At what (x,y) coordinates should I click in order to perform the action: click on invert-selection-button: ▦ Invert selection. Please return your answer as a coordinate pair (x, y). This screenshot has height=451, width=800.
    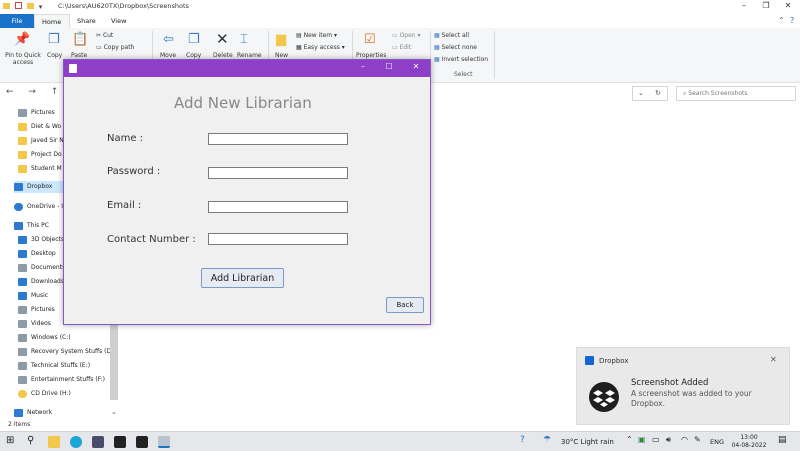
    Looking at the image, I should click on (461, 59).